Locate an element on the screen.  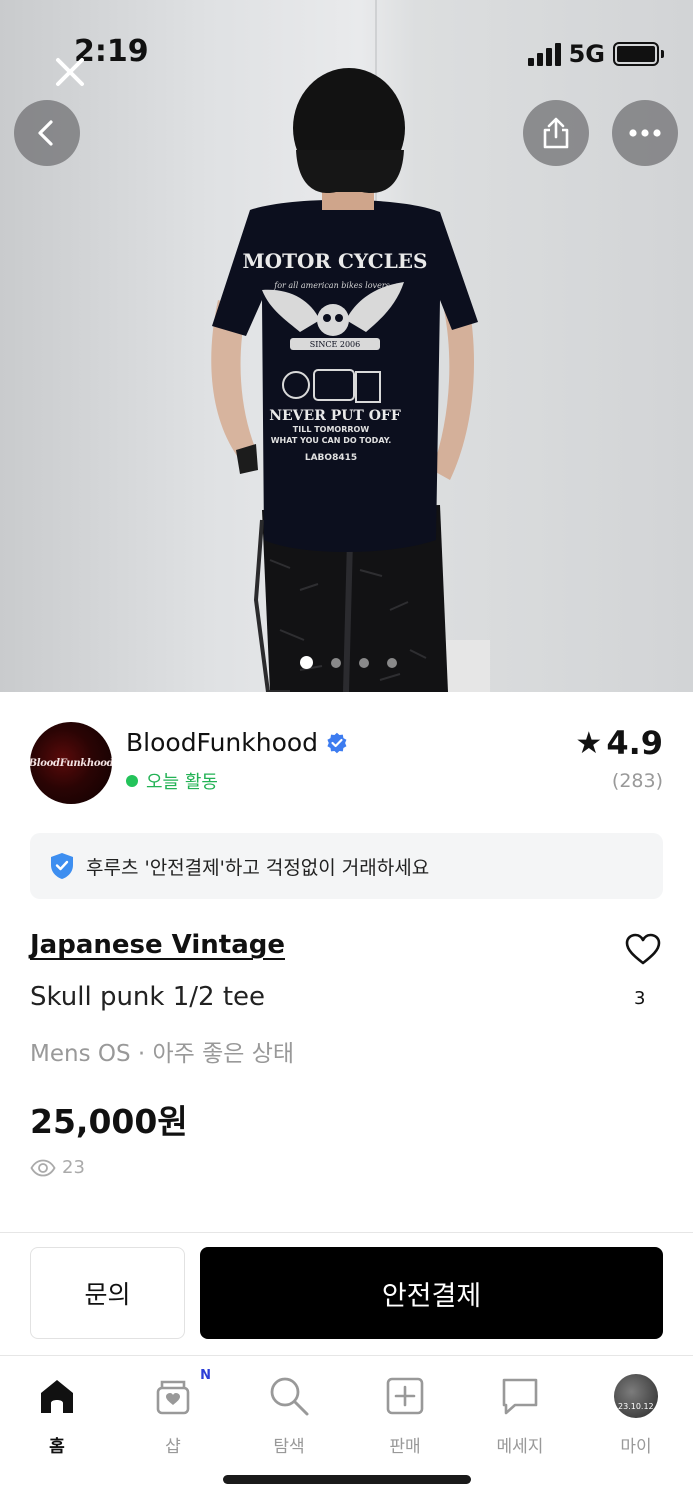
home-icon is located at coordinates (57, 1396).